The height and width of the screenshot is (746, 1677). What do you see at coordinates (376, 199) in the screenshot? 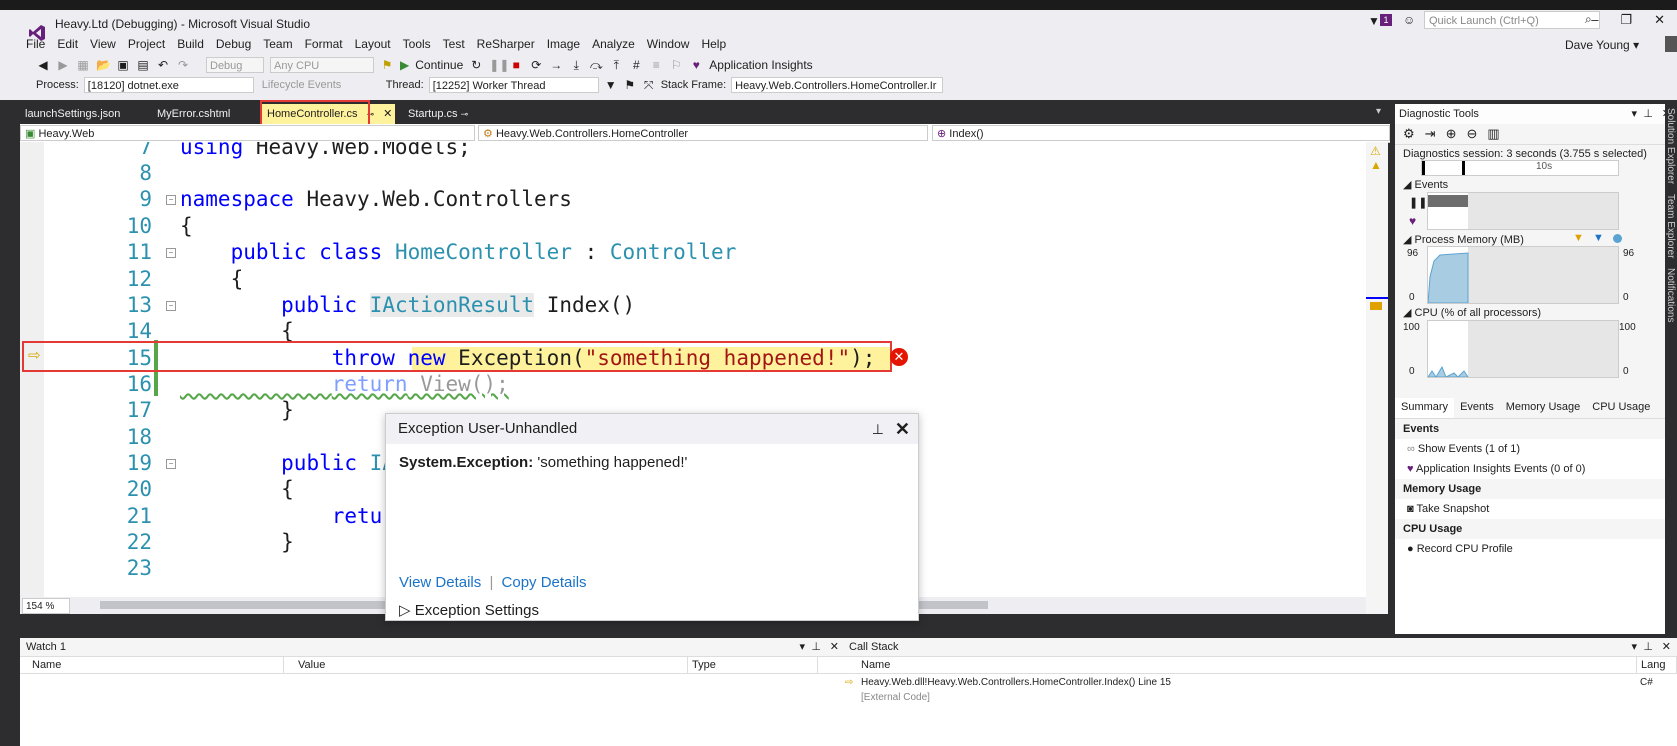
I see `code-line-9: namespace Heavy.Web.Controllers` at bounding box center [376, 199].